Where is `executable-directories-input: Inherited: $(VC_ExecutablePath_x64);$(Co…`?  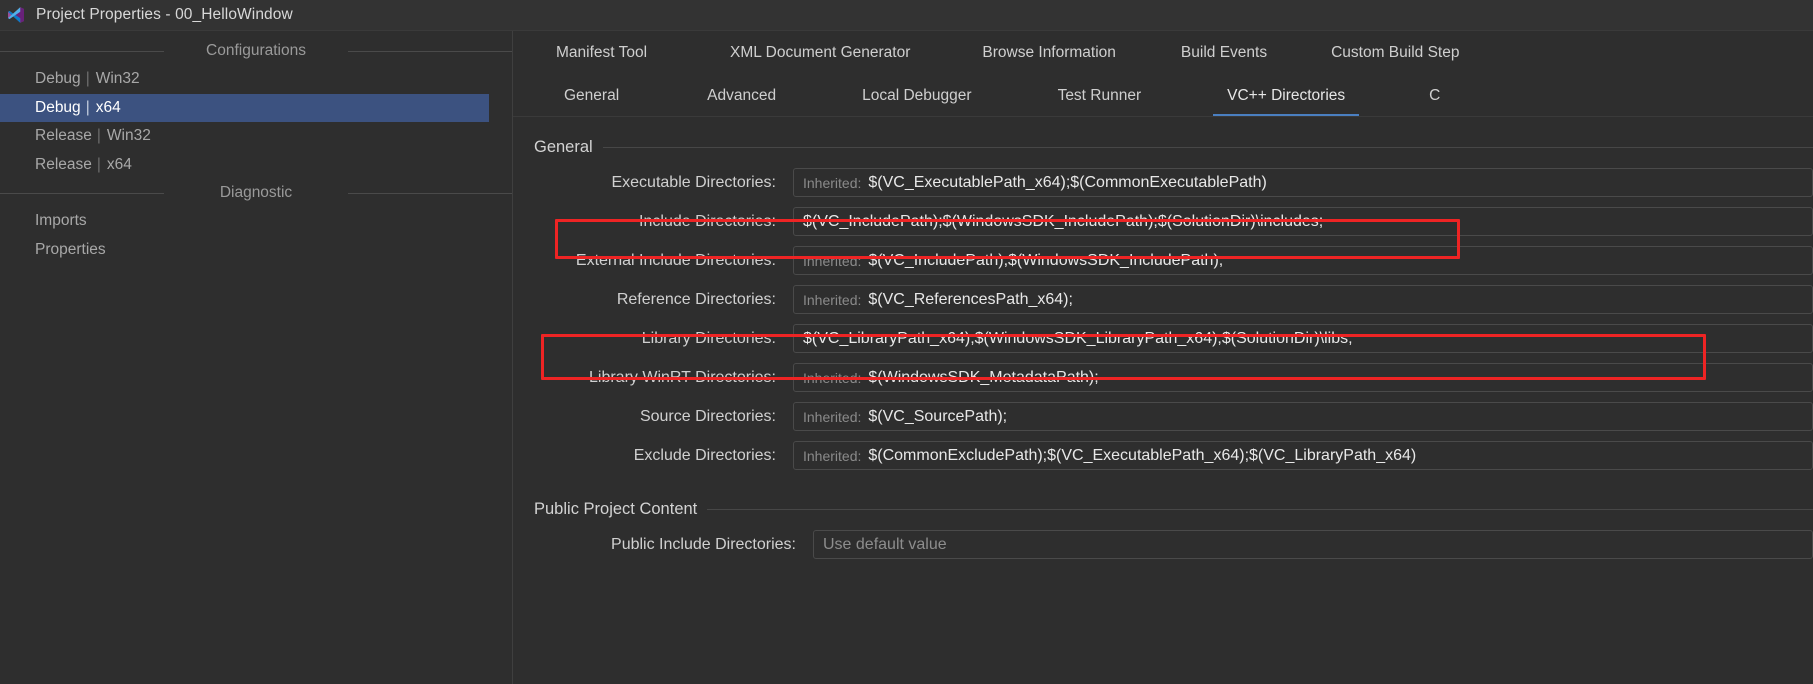 executable-directories-input: Inherited: $(VC_ExecutablePath_x64);$(Co… is located at coordinates (1303, 182).